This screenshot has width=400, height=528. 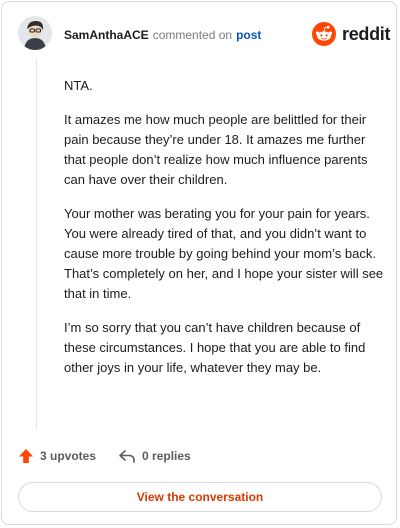 What do you see at coordinates (366, 33) in the screenshot?
I see `reddit-wordmark: reddit` at bounding box center [366, 33].